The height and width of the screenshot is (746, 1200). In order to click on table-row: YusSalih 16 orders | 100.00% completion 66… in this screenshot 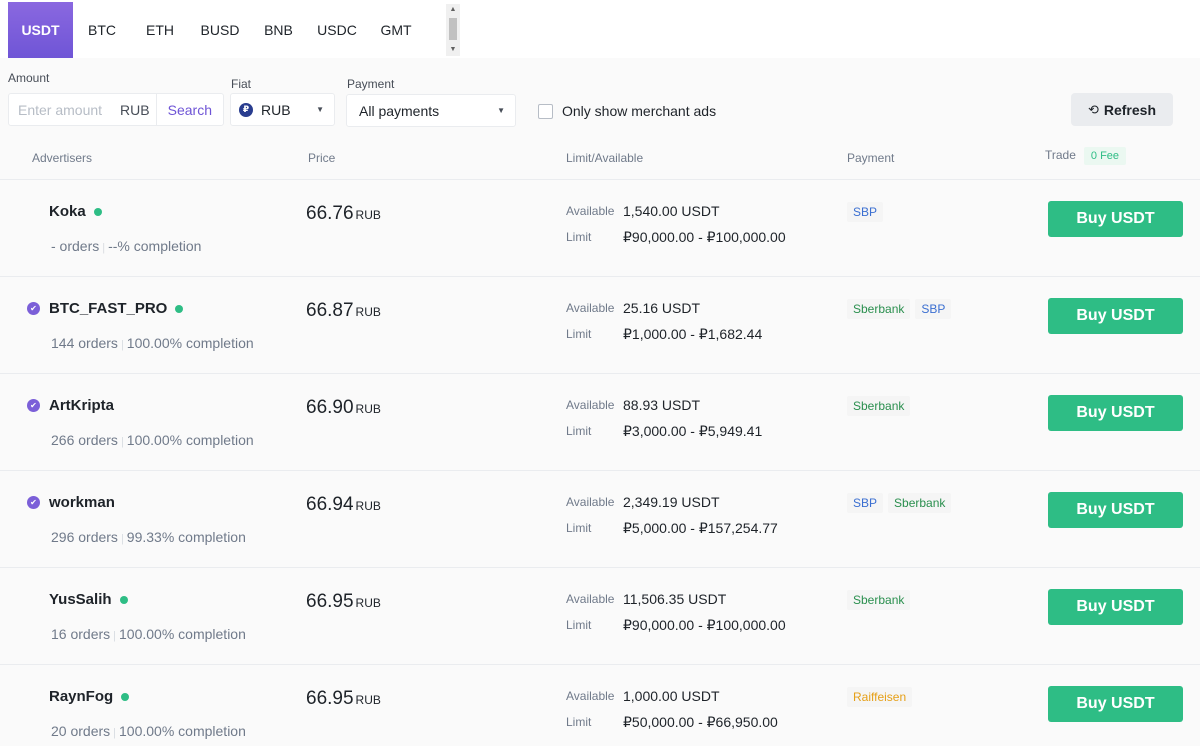, I will do `click(600, 615)`.